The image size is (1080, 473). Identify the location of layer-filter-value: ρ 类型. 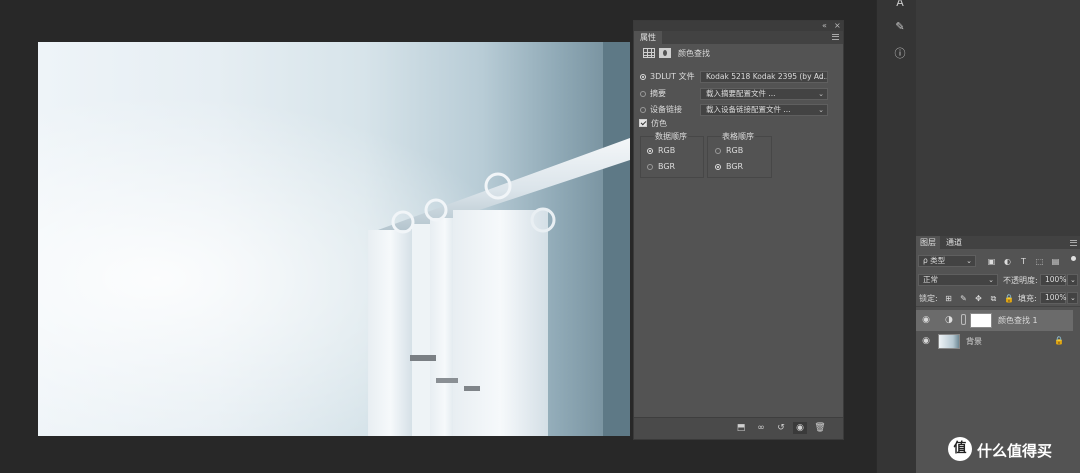
(934, 260).